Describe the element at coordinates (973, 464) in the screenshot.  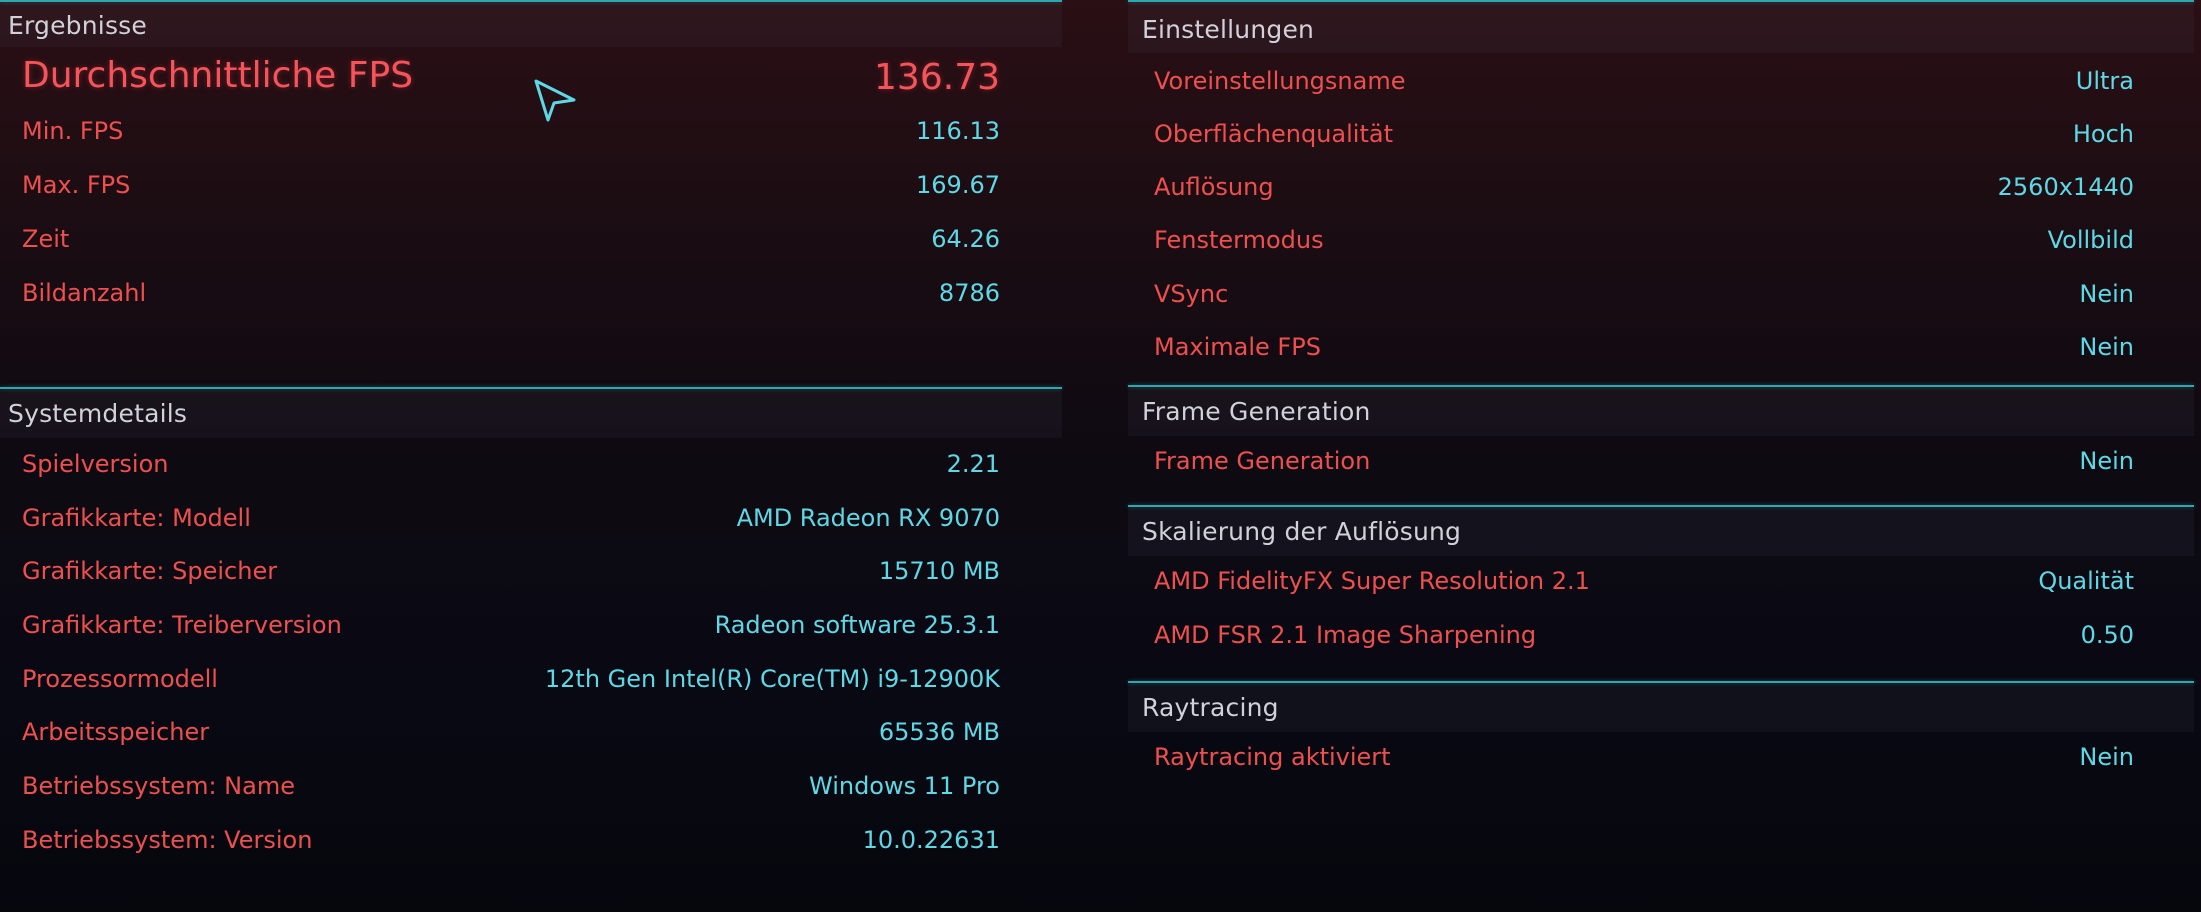
I see `row-value: 2.21` at that location.